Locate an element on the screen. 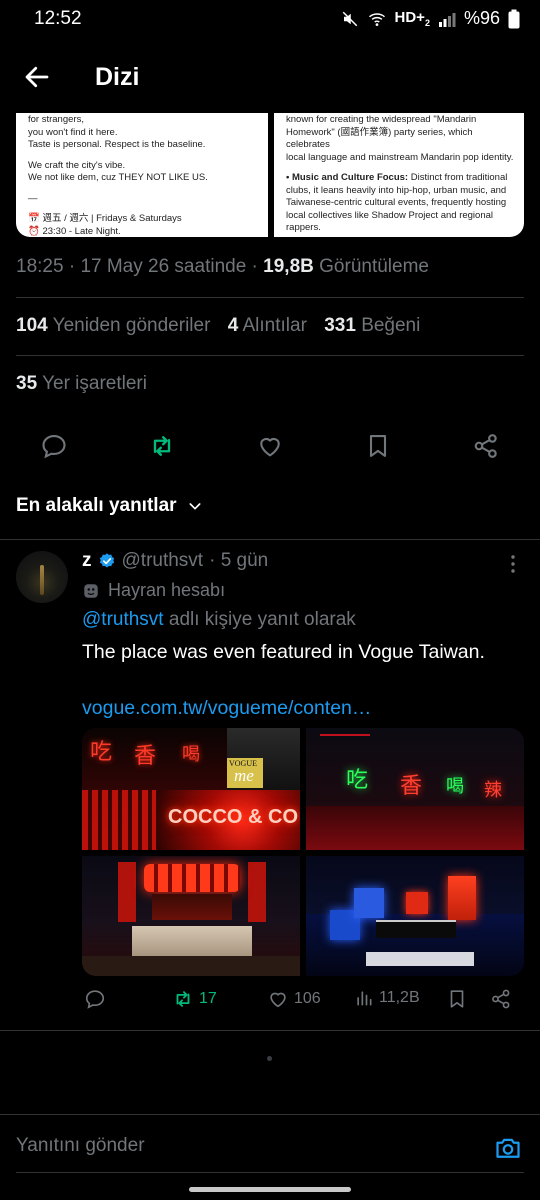 The height and width of the screenshot is (1200, 540). post-time: 18:25 is located at coordinates (40, 266).